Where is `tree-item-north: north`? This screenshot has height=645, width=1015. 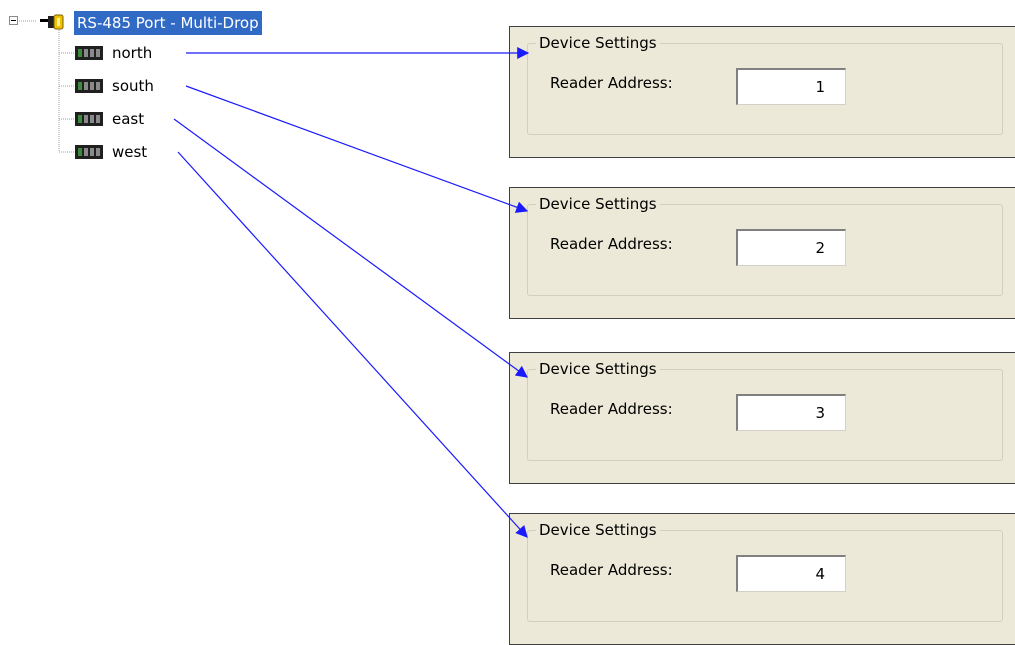
tree-item-north: north is located at coordinates (144, 53).